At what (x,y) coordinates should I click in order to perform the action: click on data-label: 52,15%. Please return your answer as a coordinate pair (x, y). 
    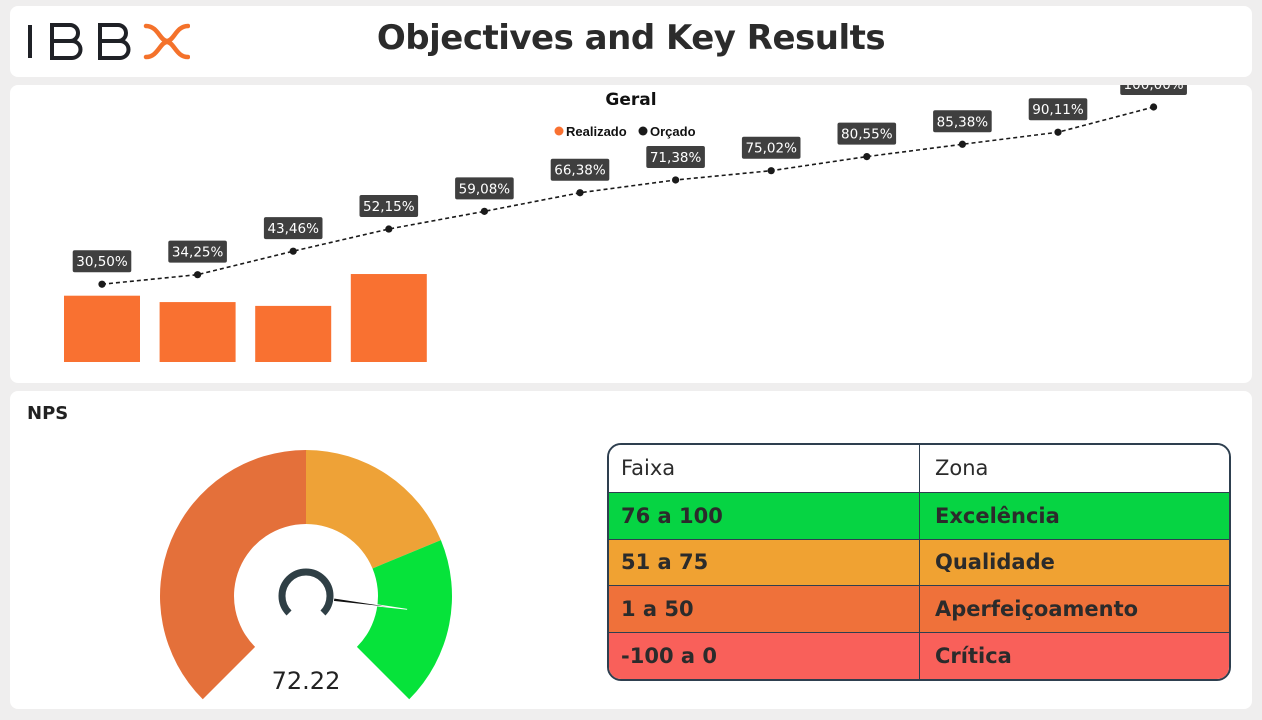
    Looking at the image, I should click on (389, 206).